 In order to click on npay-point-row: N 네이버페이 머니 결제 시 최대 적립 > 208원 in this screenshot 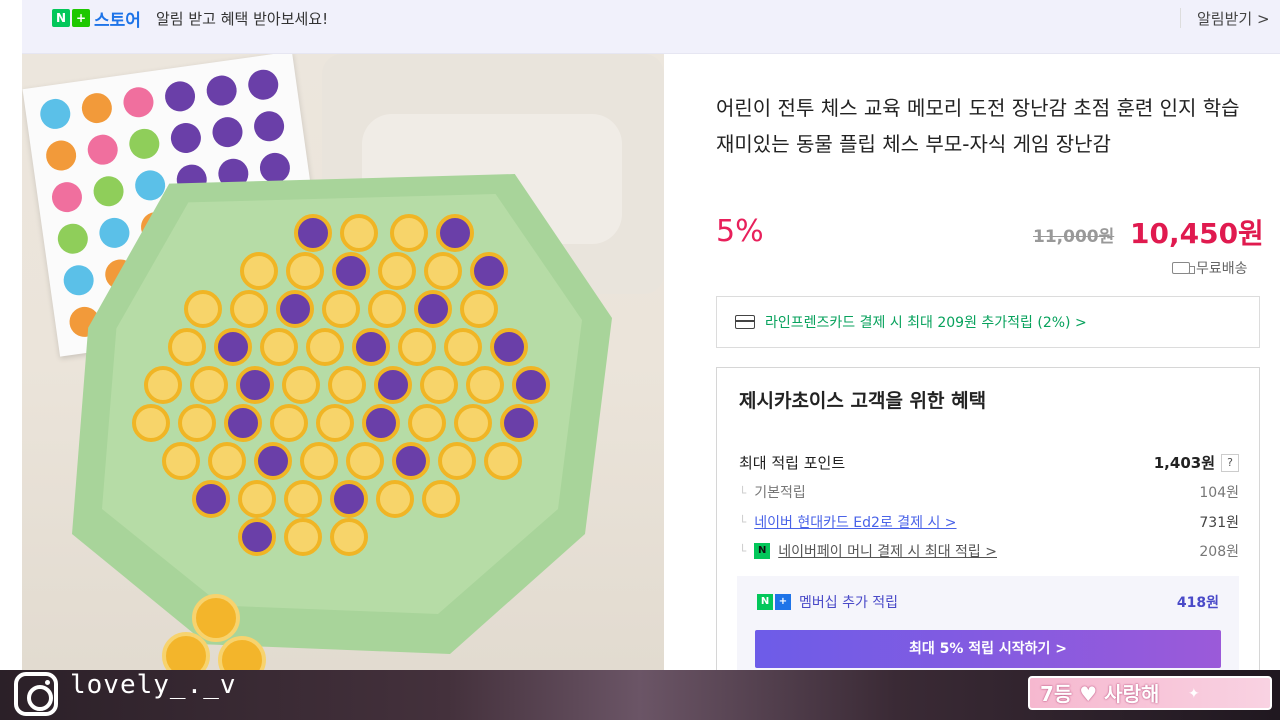, I will do `click(989, 551)`.